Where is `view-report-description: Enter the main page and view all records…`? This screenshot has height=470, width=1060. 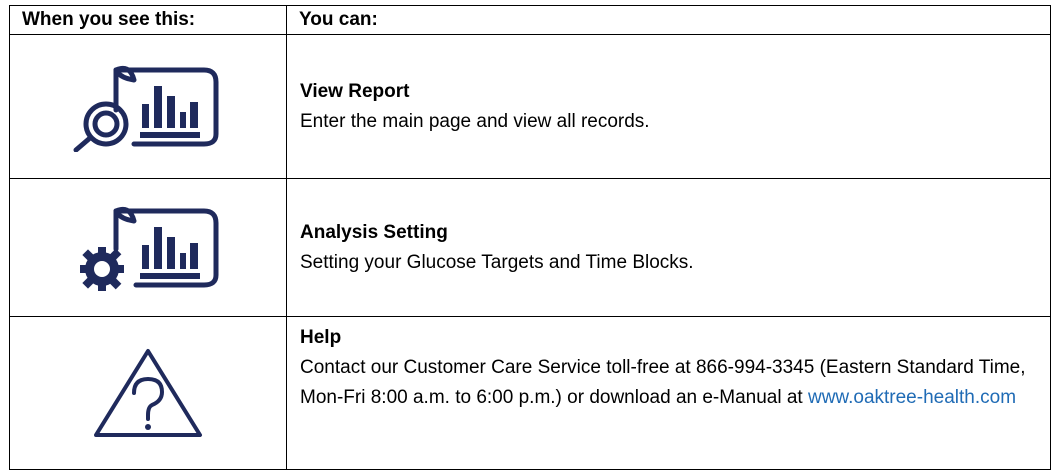
view-report-description: Enter the main page and view all records… is located at coordinates (475, 121).